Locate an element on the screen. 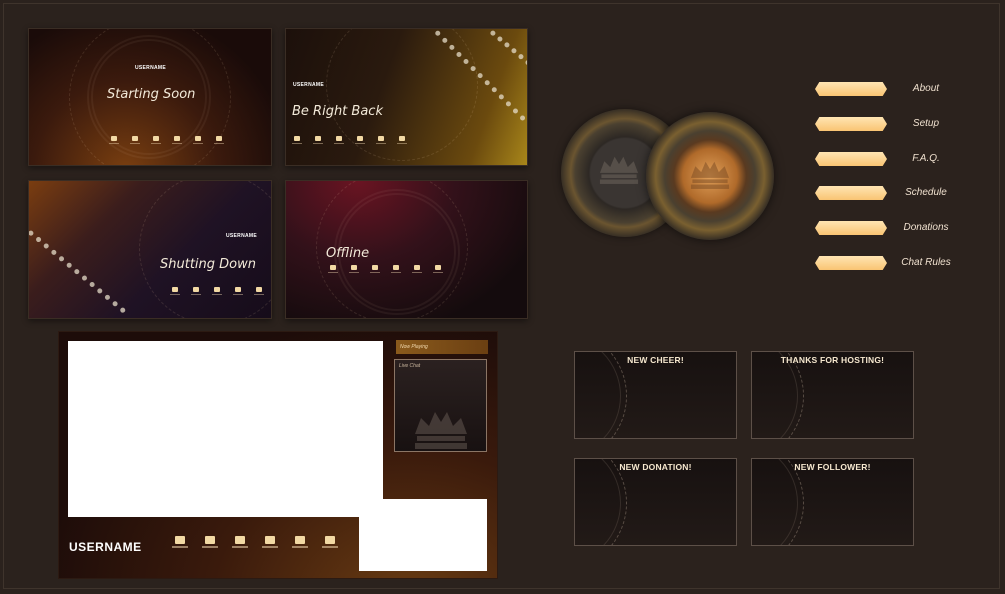 This screenshot has height=594, width=1005. screen-title: Shutting Down is located at coordinates (208, 264).